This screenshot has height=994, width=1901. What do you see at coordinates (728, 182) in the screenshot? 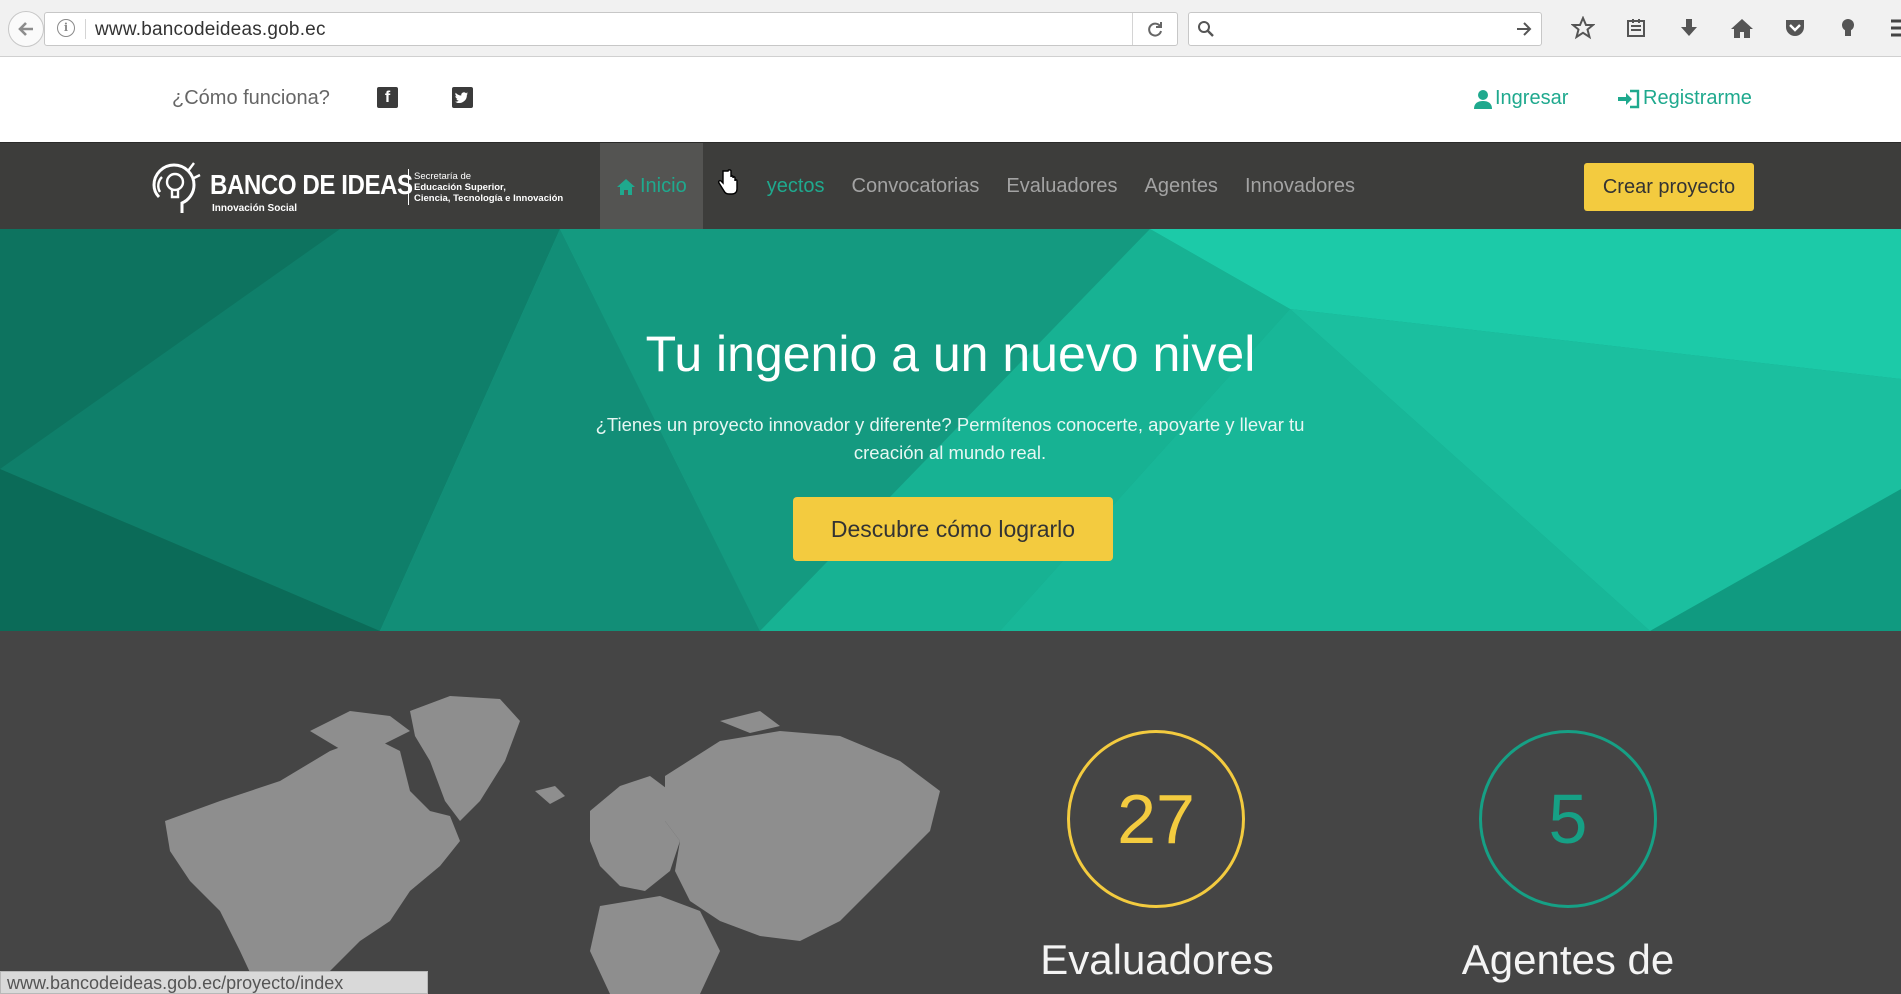
I see `hand-cursor-icon` at bounding box center [728, 182].